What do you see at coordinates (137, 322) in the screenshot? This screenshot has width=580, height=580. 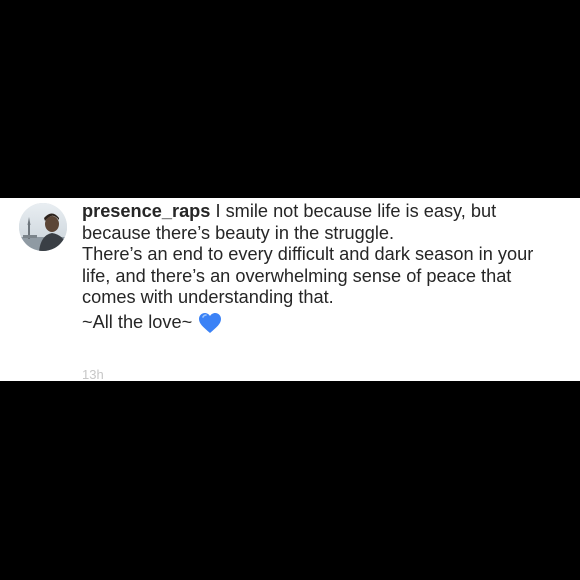 I see `comment-signoff: ~All the love~` at bounding box center [137, 322].